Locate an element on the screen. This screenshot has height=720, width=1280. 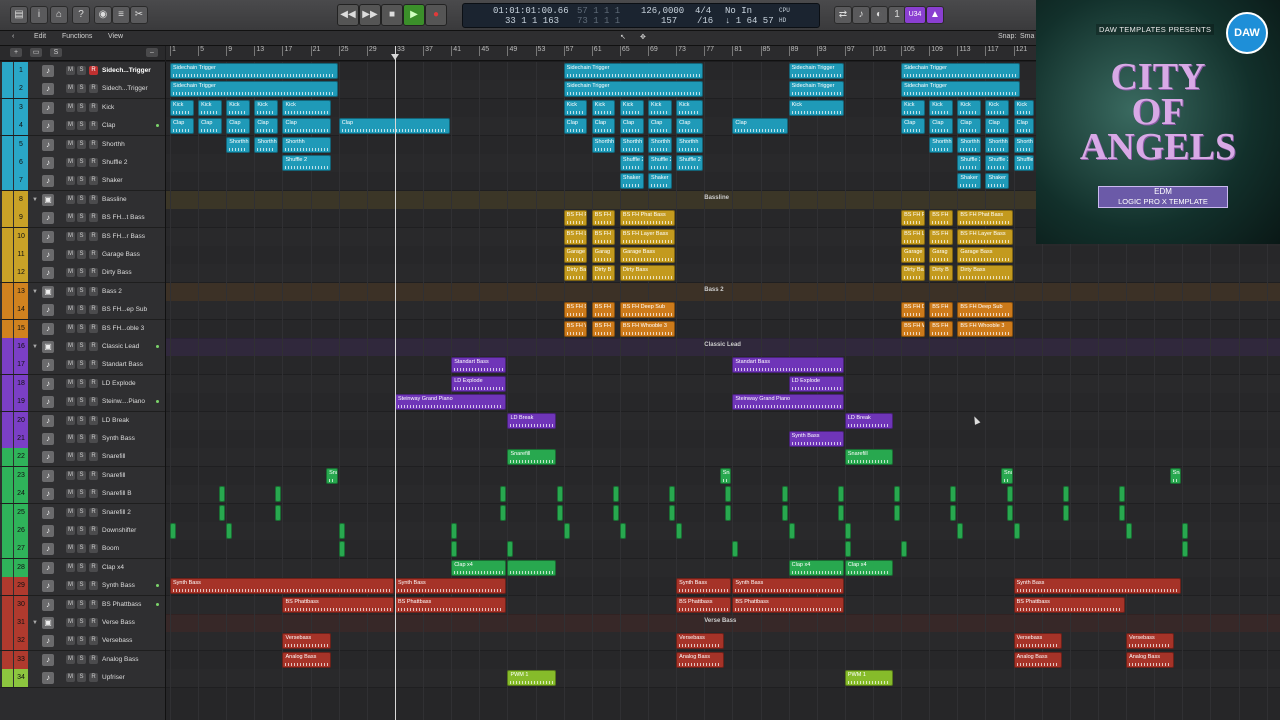
track-name: Shorthh is located at coordinates (129, 145).